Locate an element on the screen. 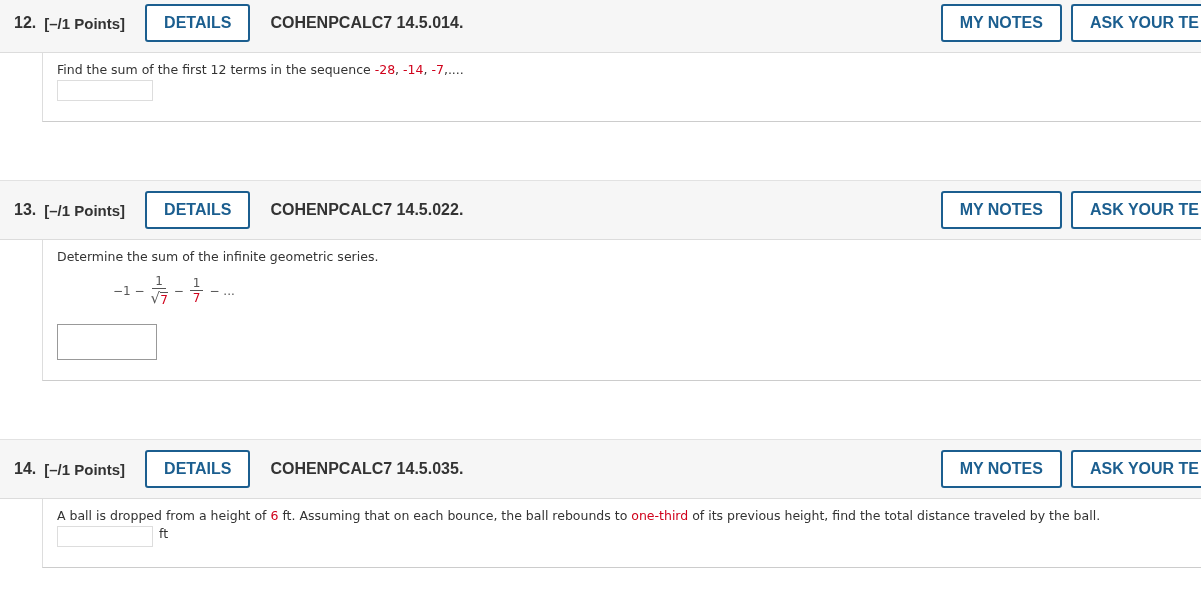  question-number: 13. is located at coordinates (25, 210).